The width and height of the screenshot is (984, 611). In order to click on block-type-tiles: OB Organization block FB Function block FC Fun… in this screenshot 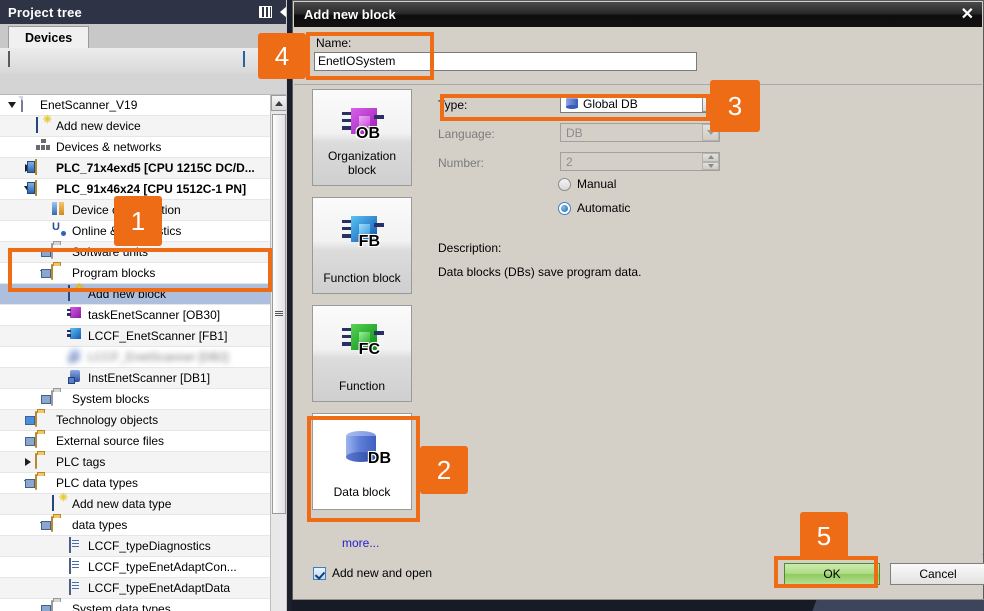, I will do `click(364, 316)`.